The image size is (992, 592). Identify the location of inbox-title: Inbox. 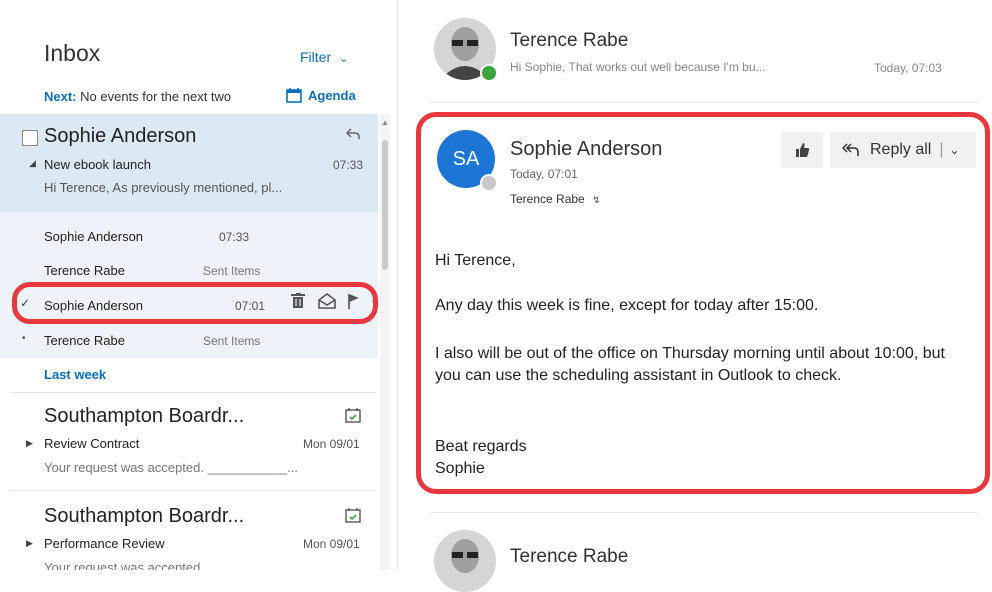
(72, 53).